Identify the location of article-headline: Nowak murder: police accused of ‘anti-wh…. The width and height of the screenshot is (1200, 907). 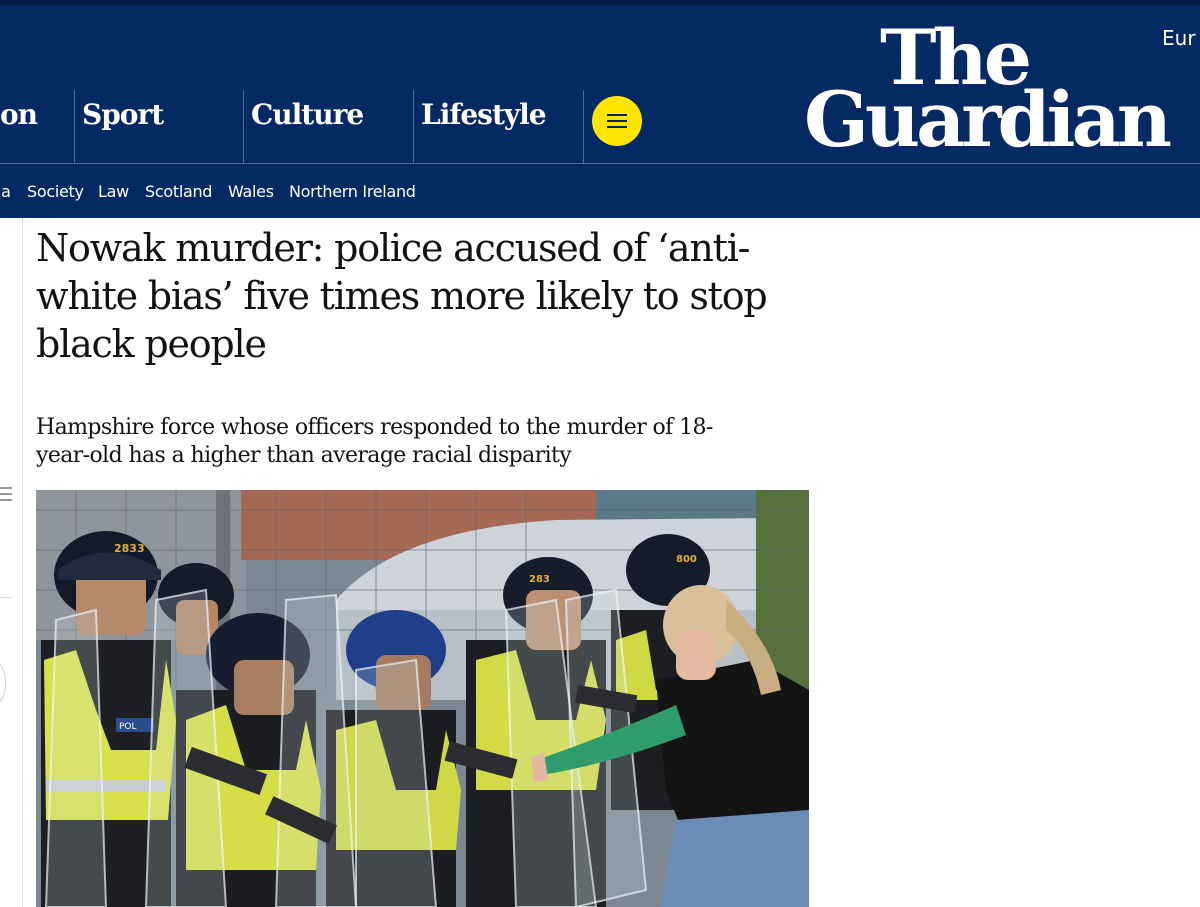
(402, 296).